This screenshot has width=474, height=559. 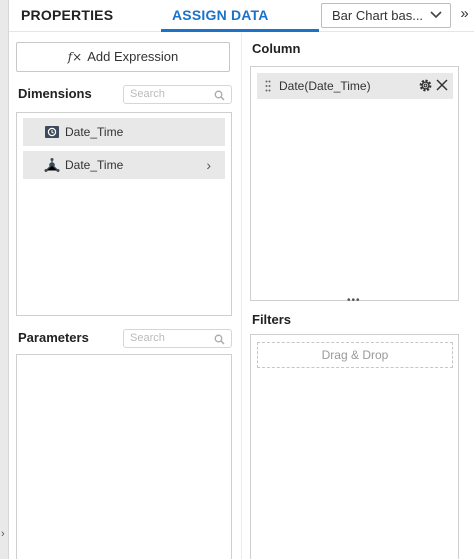 What do you see at coordinates (220, 15) in the screenshot?
I see `tab-assign-data: ASSIGN DATA` at bounding box center [220, 15].